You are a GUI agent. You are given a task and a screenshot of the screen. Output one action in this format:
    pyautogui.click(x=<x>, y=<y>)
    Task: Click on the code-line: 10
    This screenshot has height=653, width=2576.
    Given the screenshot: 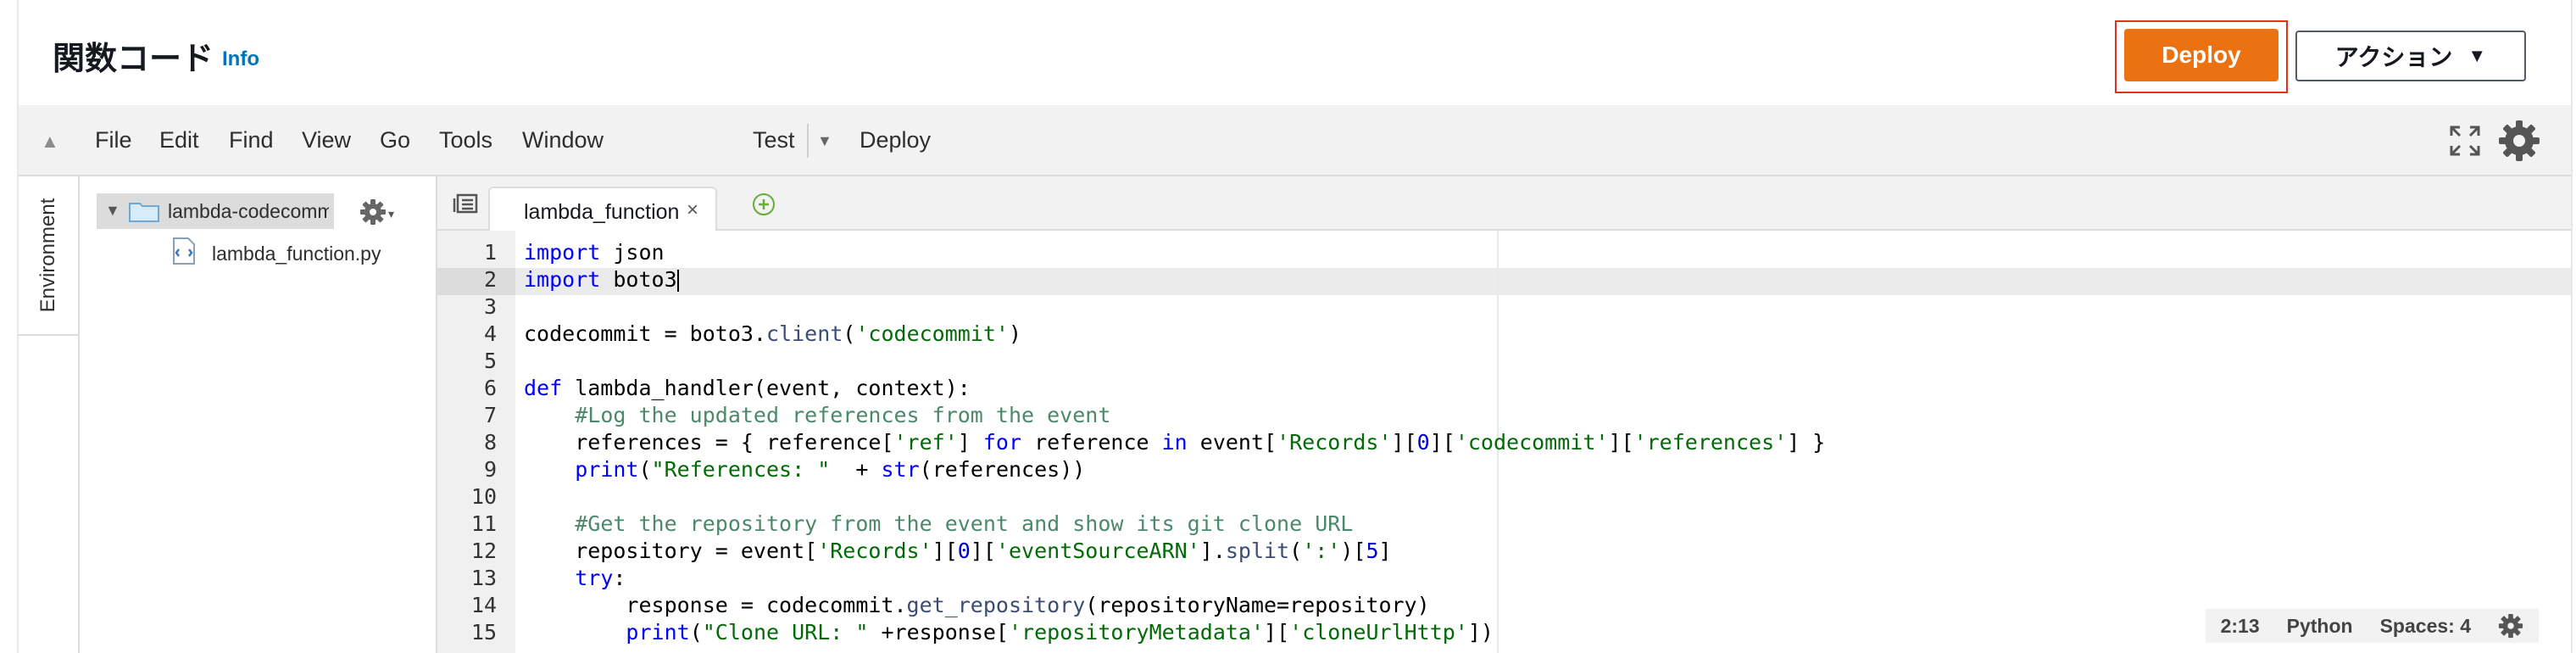 What is the action you would take?
    pyautogui.click(x=1504, y=497)
    